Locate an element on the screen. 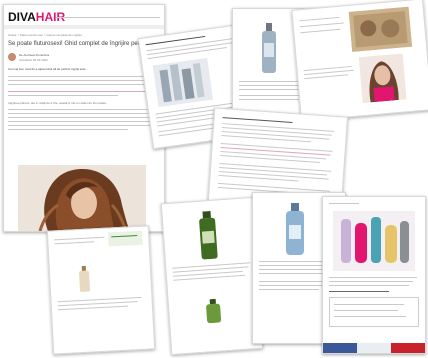 The height and width of the screenshot is (358, 428). hair-illustration is located at coordinates (82, 198).